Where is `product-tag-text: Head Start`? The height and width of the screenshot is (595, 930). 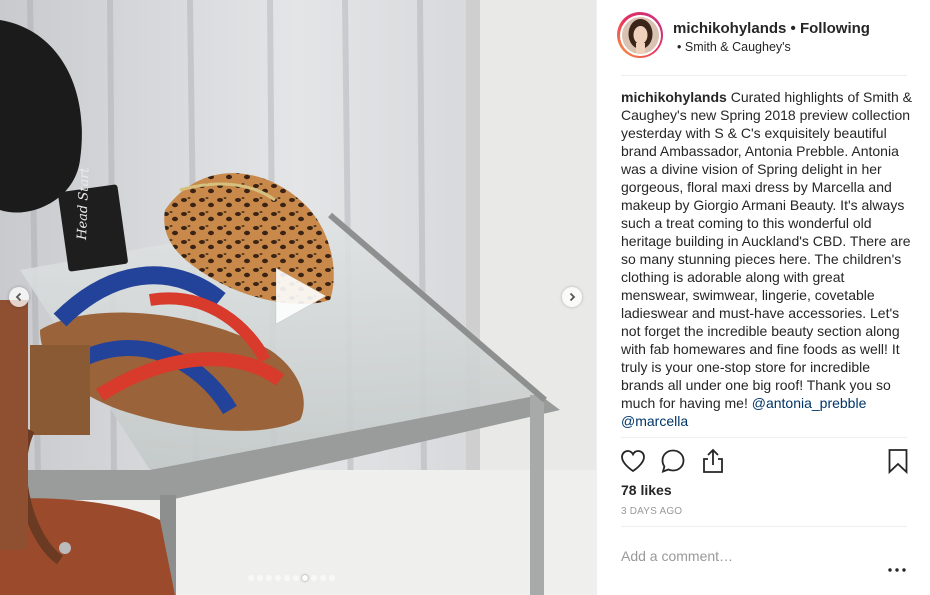
product-tag-text: Head Start is located at coordinates (84, 203).